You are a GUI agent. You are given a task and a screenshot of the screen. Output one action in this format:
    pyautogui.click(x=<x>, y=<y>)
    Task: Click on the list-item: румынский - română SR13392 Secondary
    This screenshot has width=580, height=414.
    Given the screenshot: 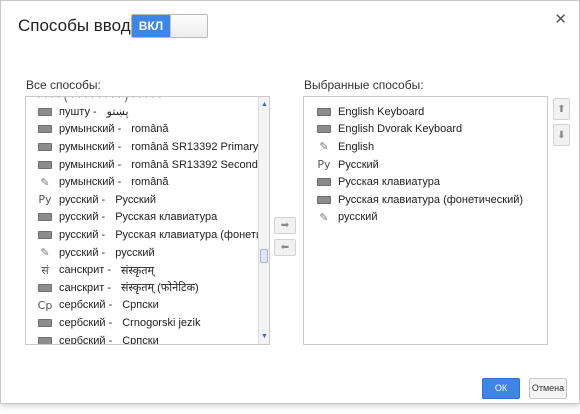 What is the action you would take?
    pyautogui.click(x=148, y=165)
    